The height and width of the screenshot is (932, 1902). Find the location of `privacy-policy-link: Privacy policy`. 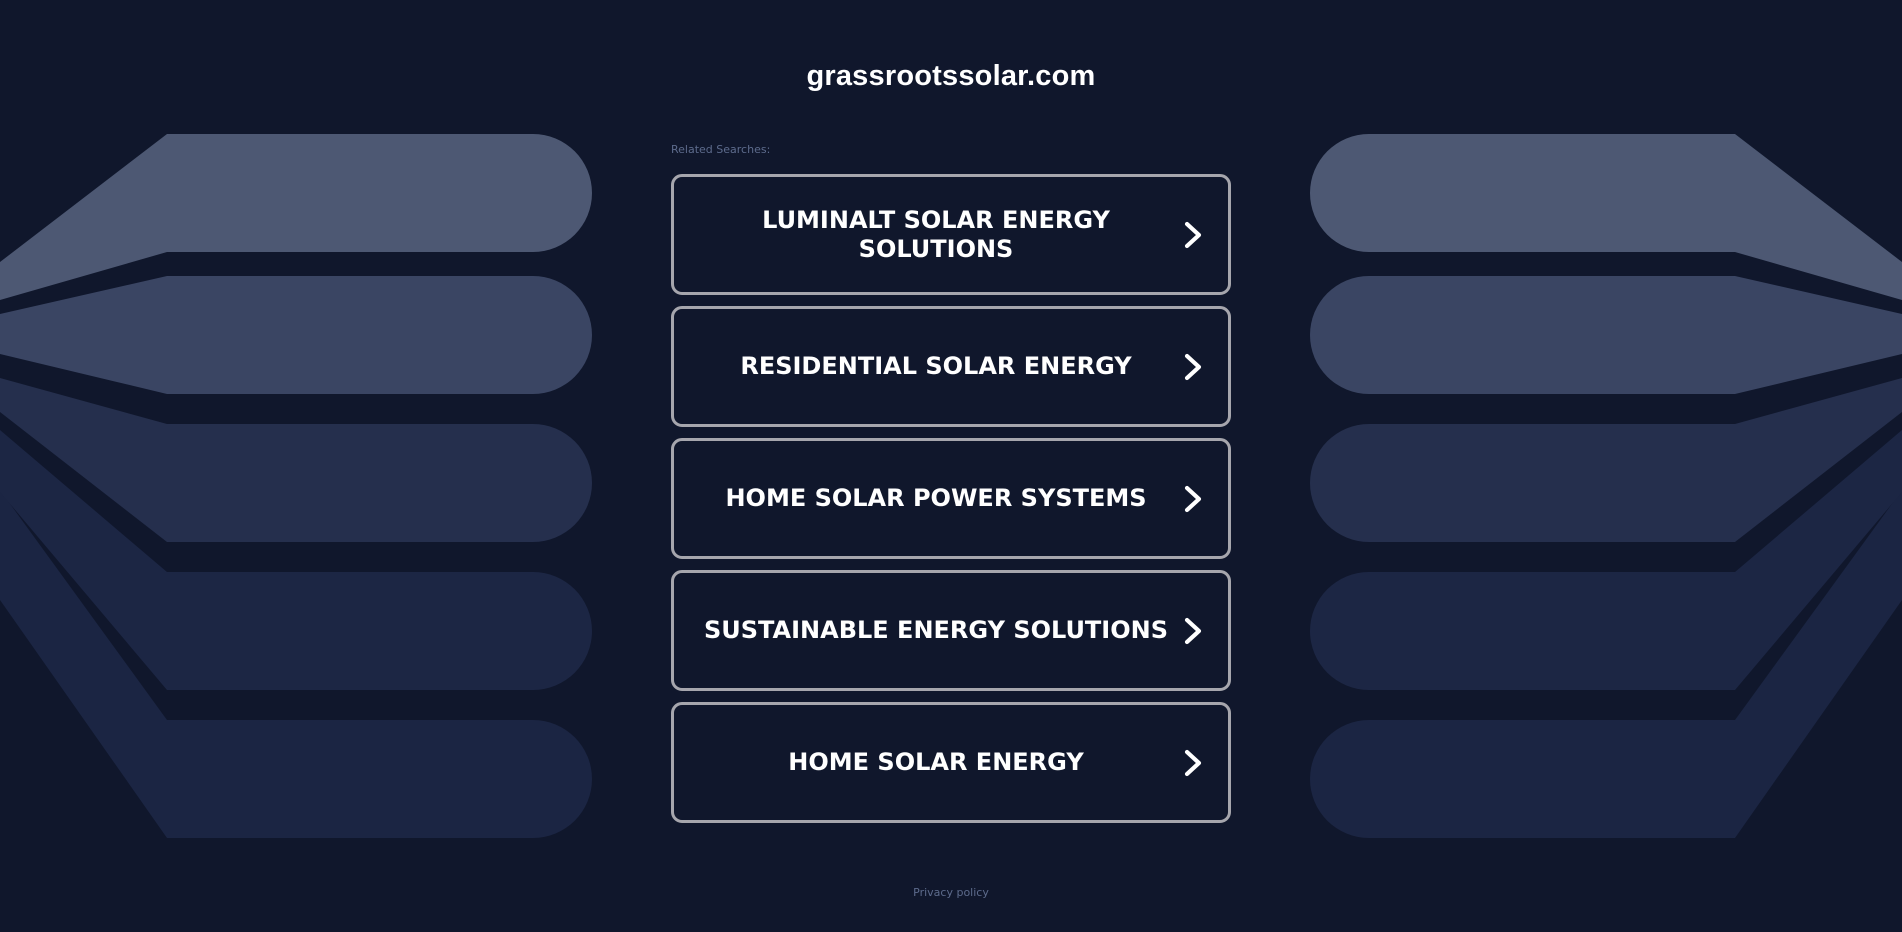

privacy-policy-link: Privacy policy is located at coordinates (951, 893).